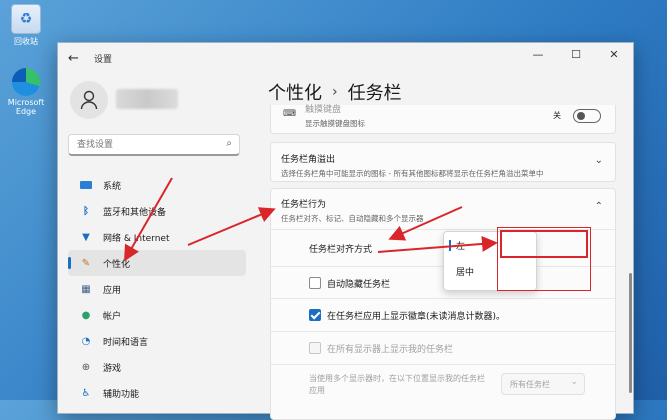  Describe the element at coordinates (157, 341) in the screenshot. I see `sidebar-item-time-language: ◔ 时间和语言` at that location.